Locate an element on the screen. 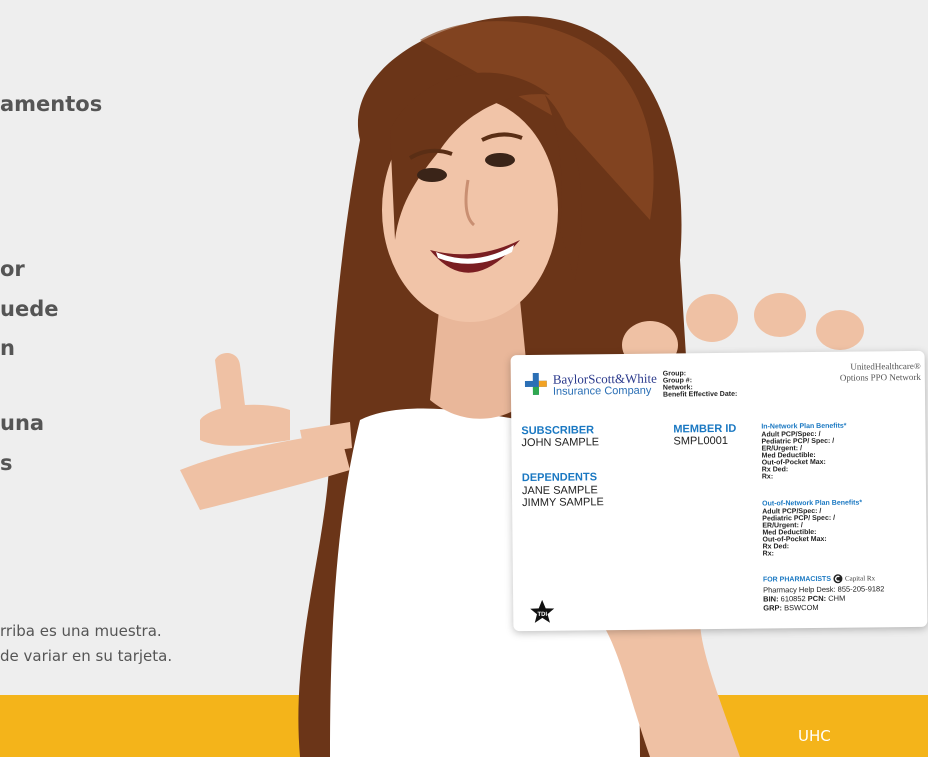  uhc-brand-line-2: Options PPO Network is located at coordinates (880, 377).